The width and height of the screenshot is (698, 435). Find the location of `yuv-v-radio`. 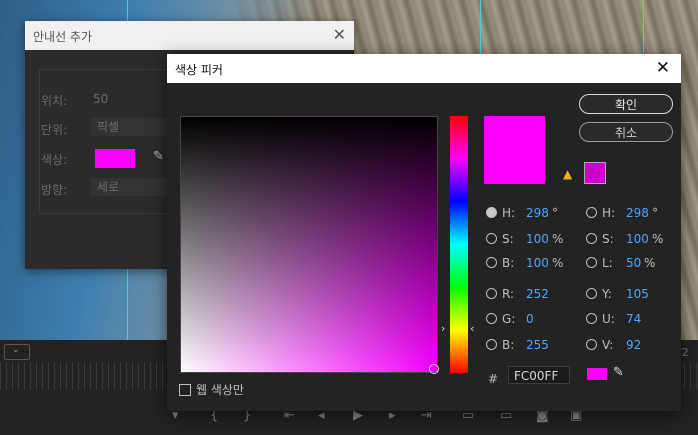

yuv-v-radio is located at coordinates (591, 344).